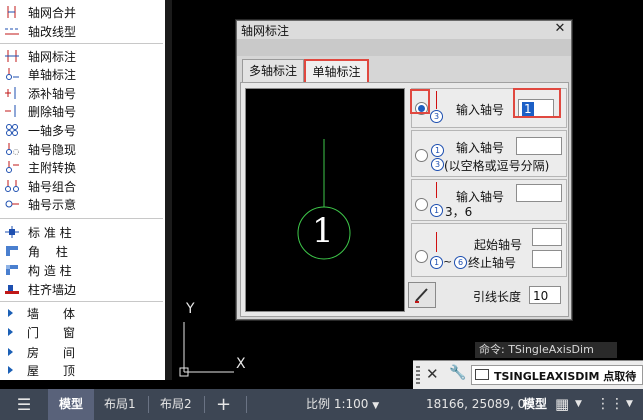 Image resolution: width=643 pixels, height=420 pixels. What do you see at coordinates (52, 289) in the screenshot?
I see `menu-label: 柱齐墙边` at bounding box center [52, 289].